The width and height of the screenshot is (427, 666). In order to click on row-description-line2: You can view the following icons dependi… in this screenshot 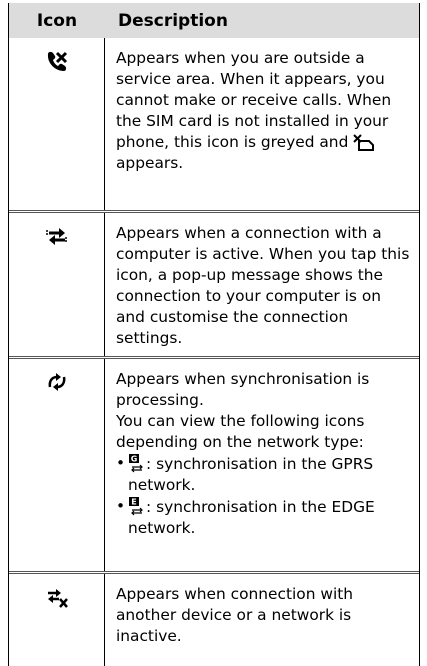, I will do `click(240, 431)`.